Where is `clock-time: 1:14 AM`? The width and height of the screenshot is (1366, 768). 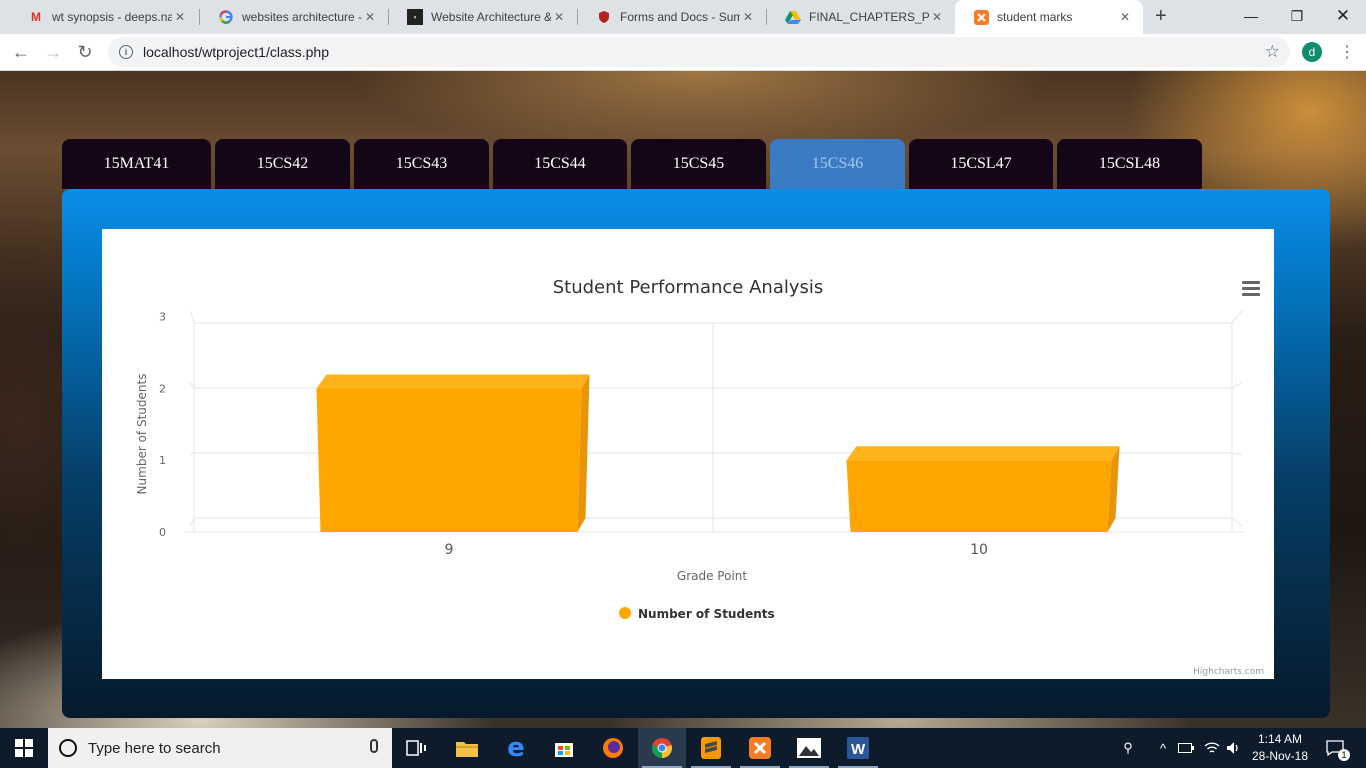
clock-time: 1:14 AM is located at coordinates (1280, 739).